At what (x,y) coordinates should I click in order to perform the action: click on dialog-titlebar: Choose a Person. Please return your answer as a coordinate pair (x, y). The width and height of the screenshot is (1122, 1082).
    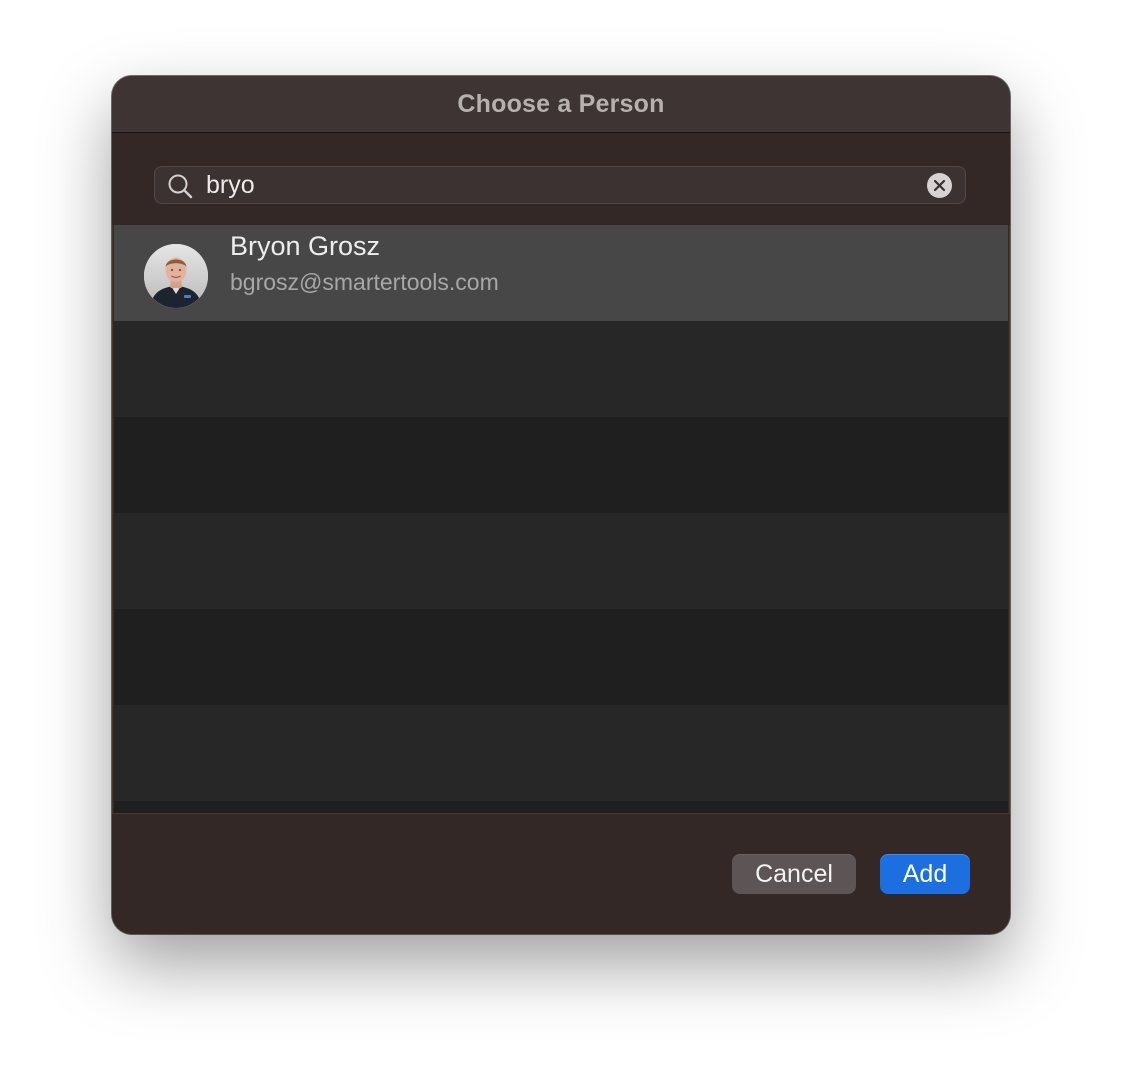
    Looking at the image, I should click on (561, 104).